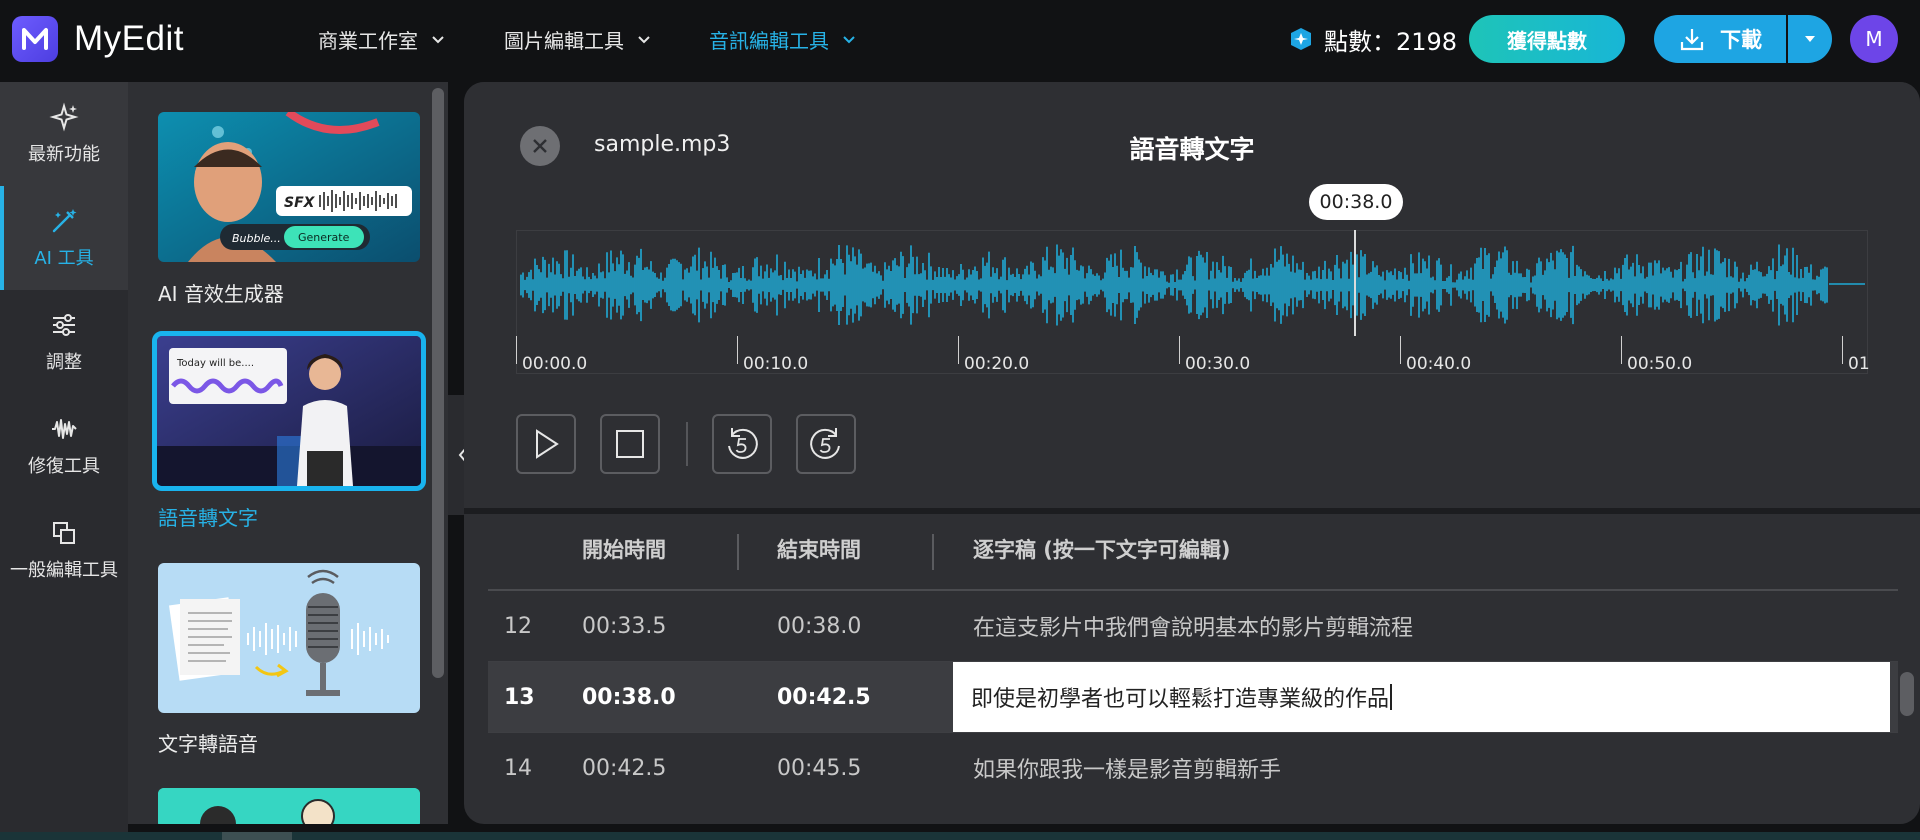  I want to click on transcript-edit-input: 即使是初學者也可以輕鬆打造專業級的作品, so click(1421, 697).